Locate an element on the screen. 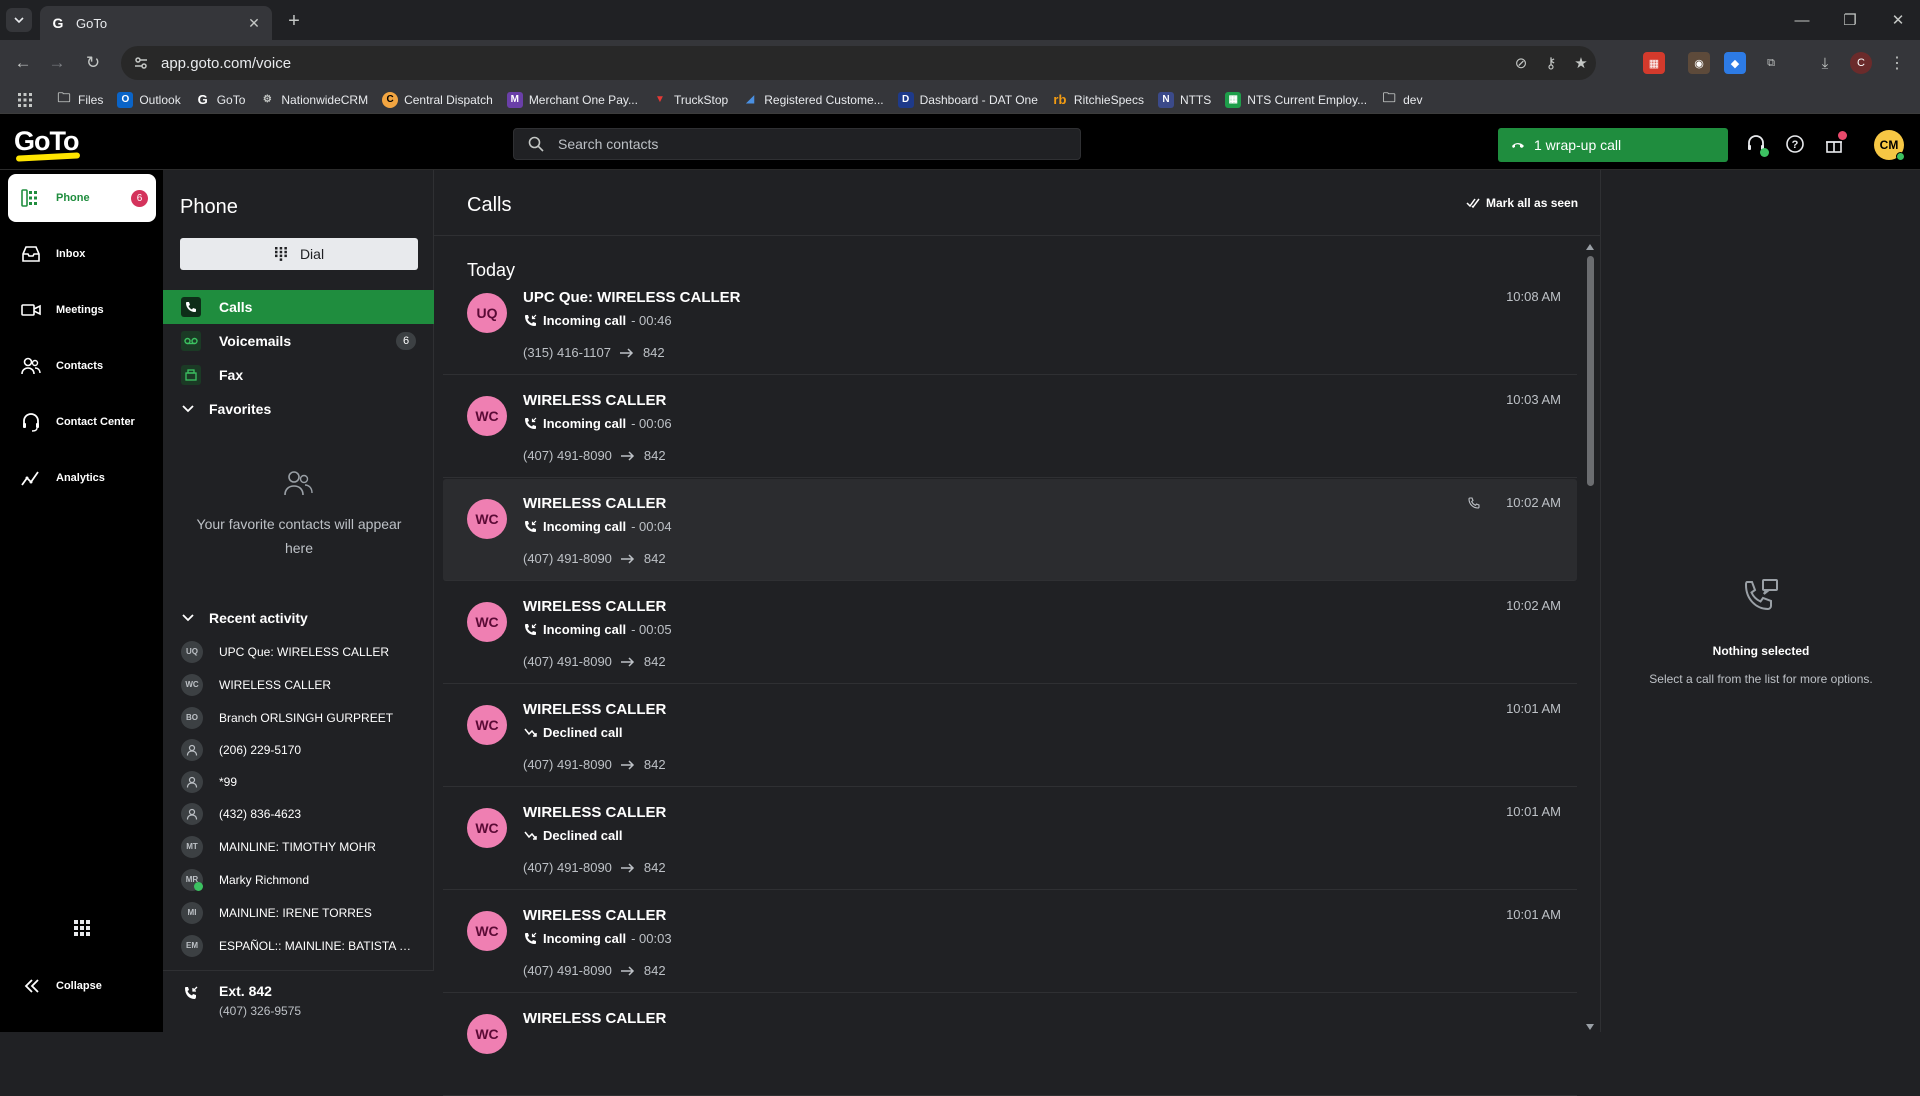 Image resolution: width=1920 pixels, height=1096 pixels. password-key-icon: ⚷ is located at coordinates (1551, 63).